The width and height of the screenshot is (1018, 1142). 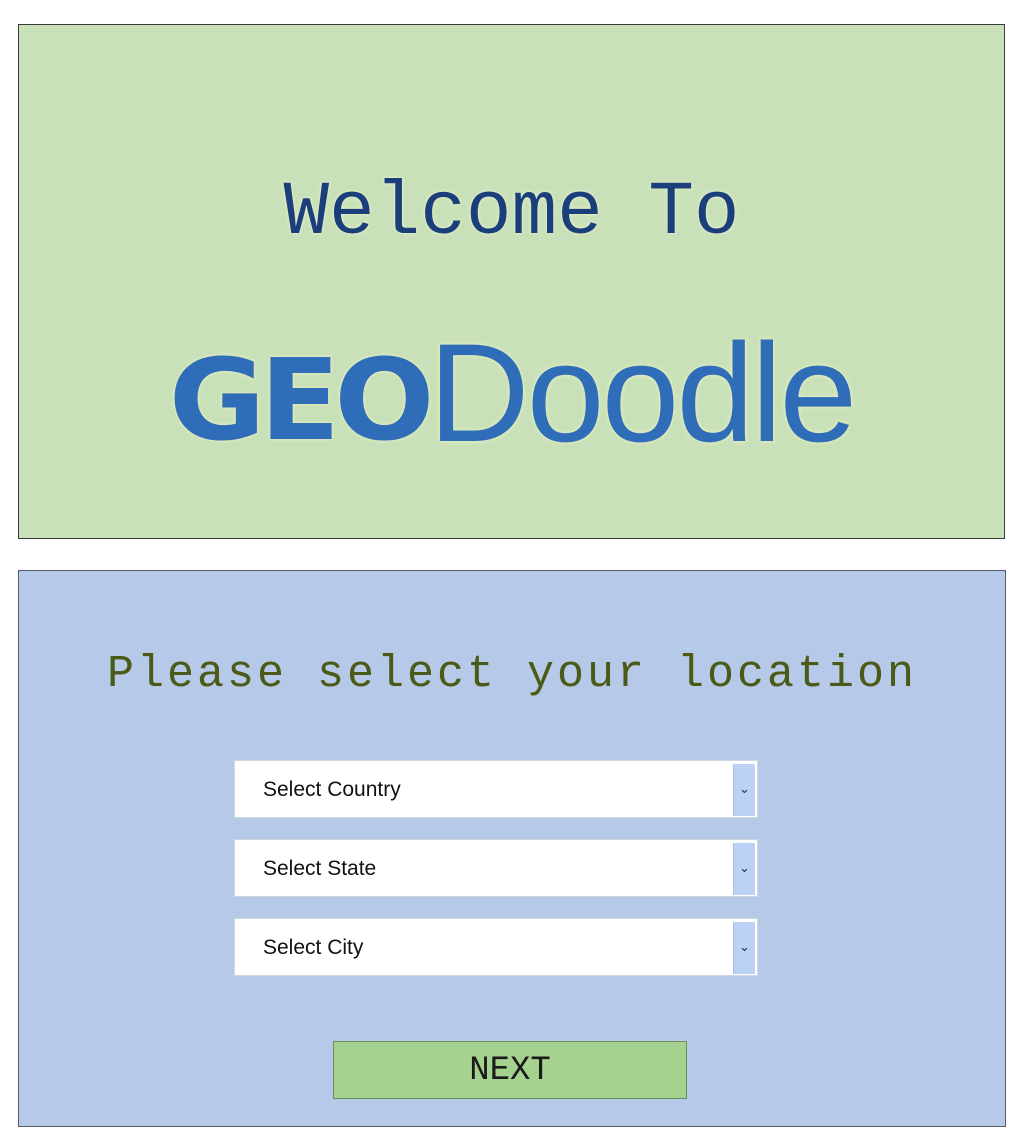 I want to click on geodoodle-logo: GEODoodle, so click(x=511, y=393).